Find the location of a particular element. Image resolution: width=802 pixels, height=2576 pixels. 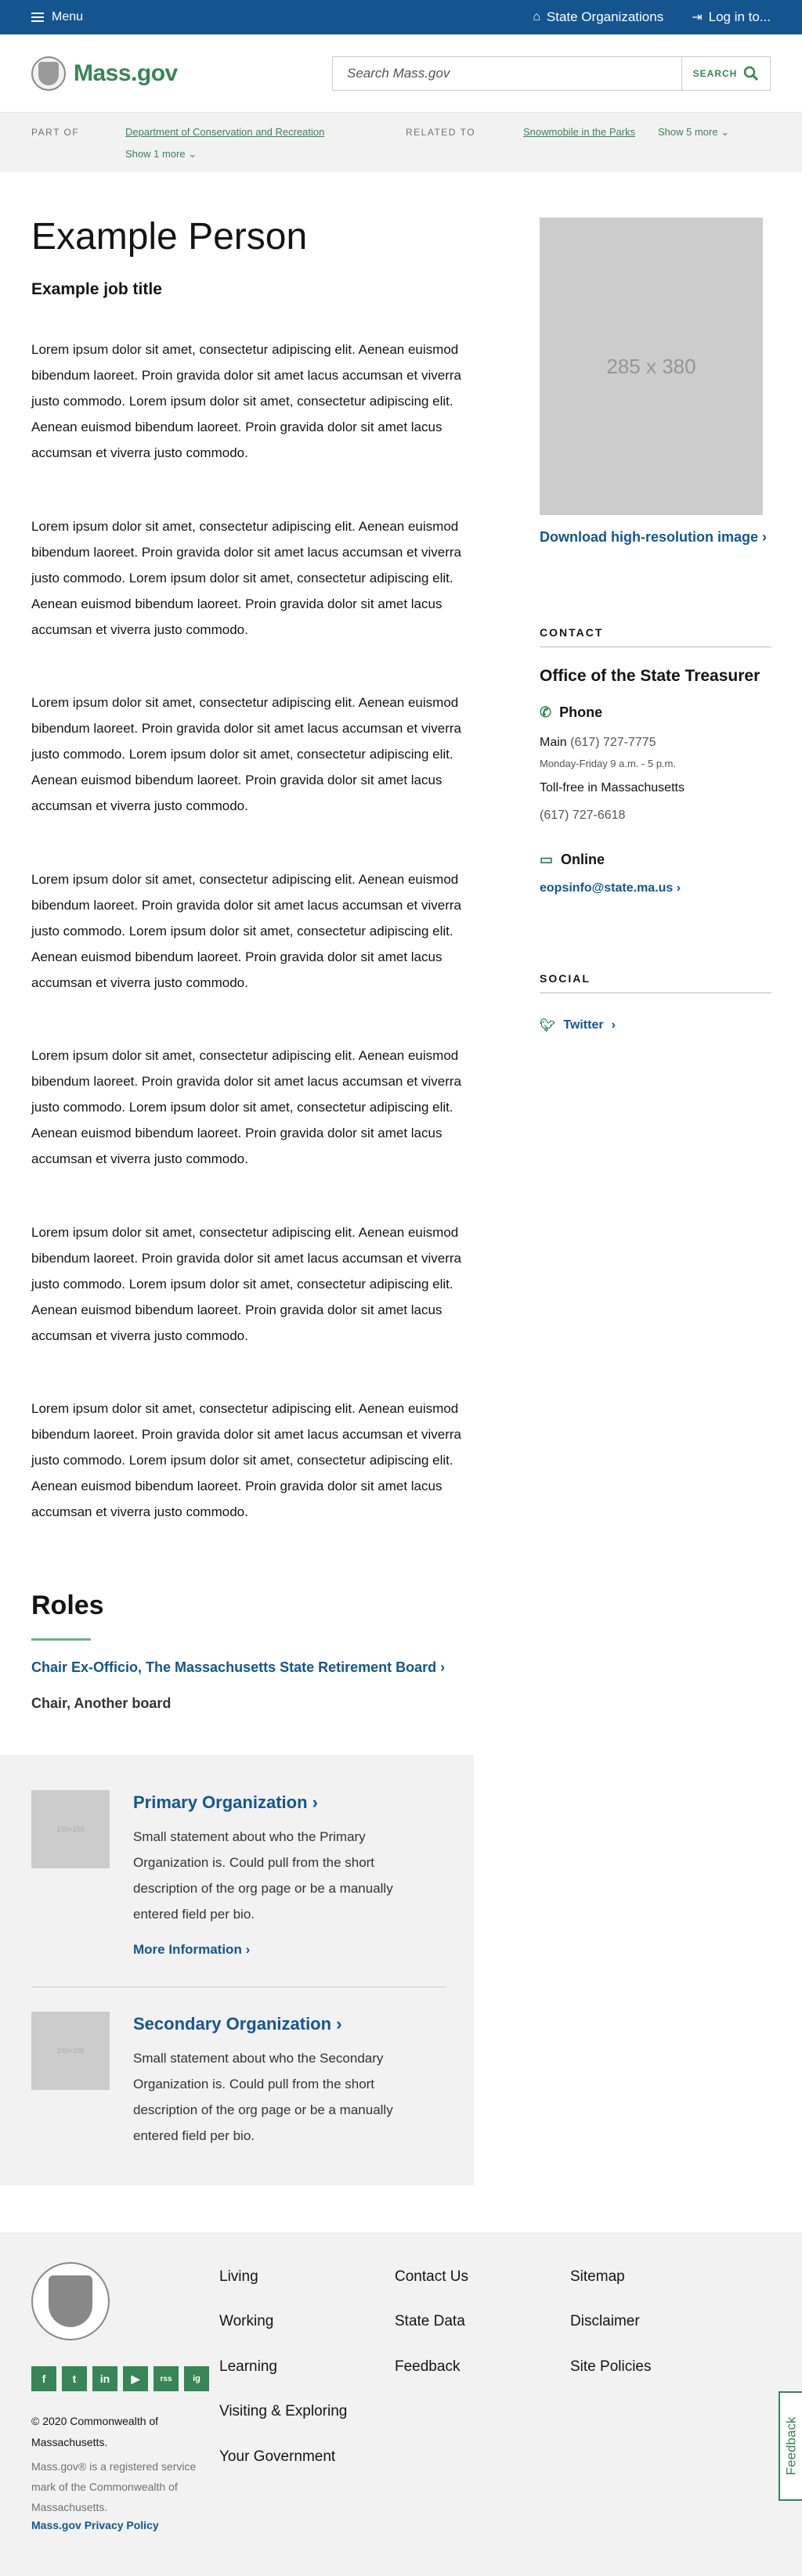

menu-button: Menu is located at coordinates (57, 17).